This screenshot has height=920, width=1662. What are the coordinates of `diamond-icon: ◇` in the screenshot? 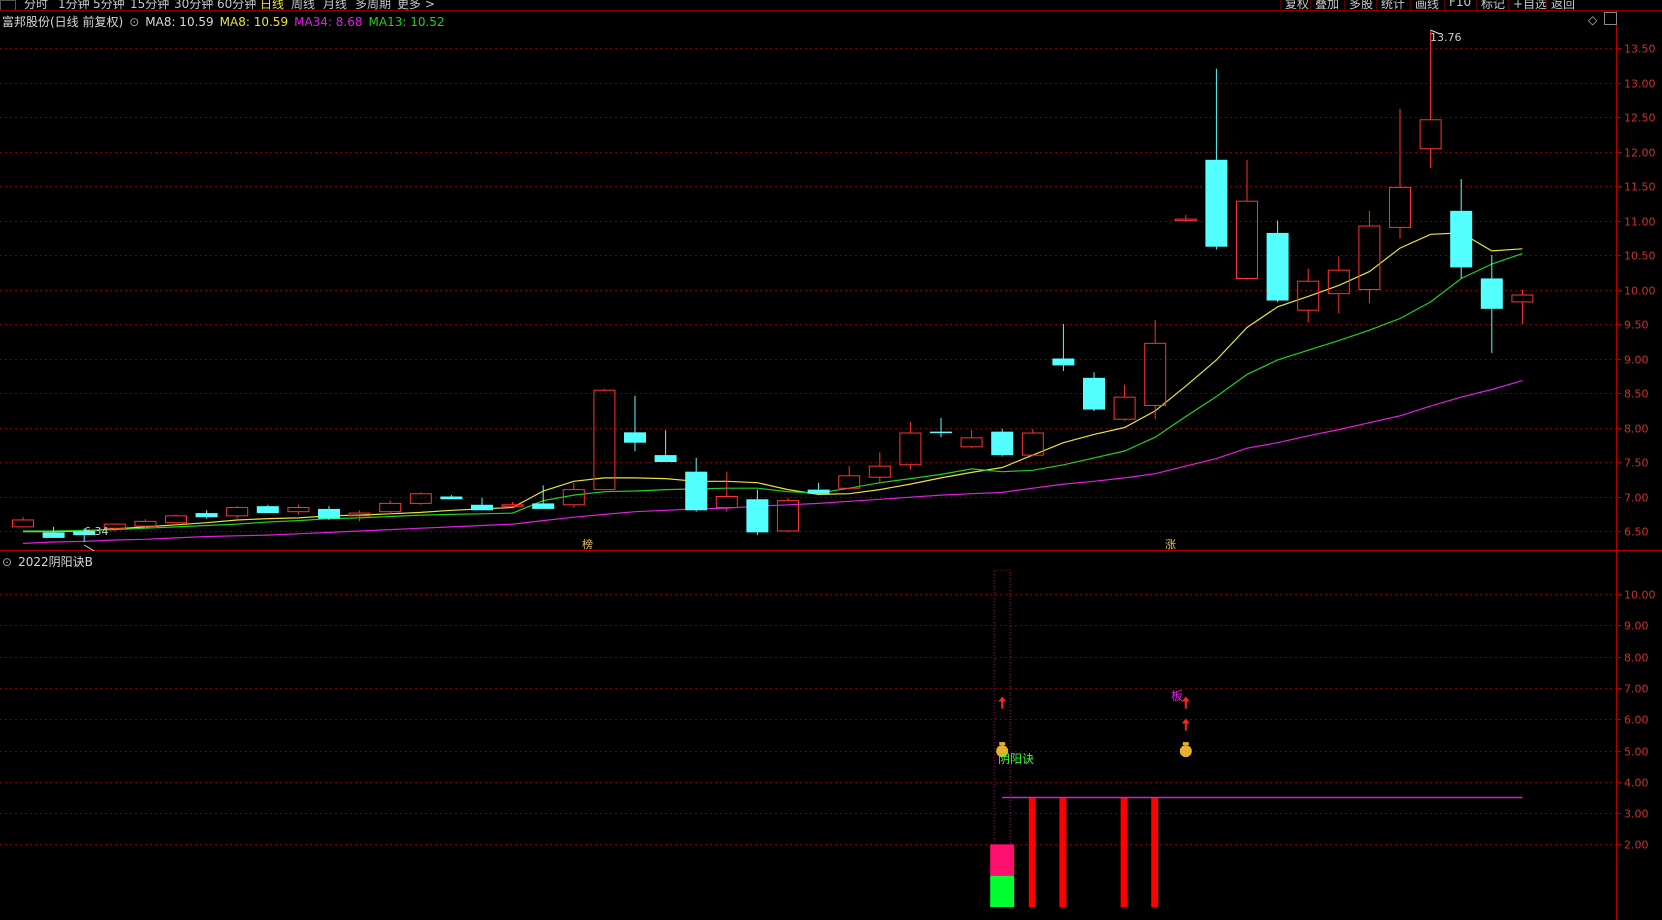 It's located at (1592, 20).